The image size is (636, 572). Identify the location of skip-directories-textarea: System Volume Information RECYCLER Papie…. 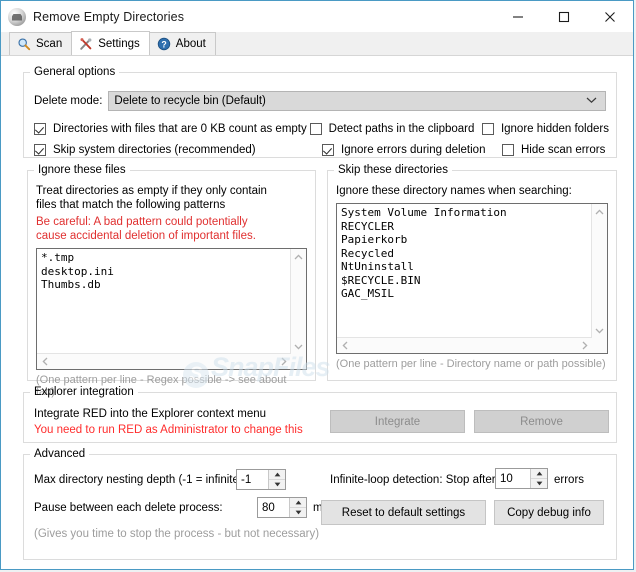
(472, 278).